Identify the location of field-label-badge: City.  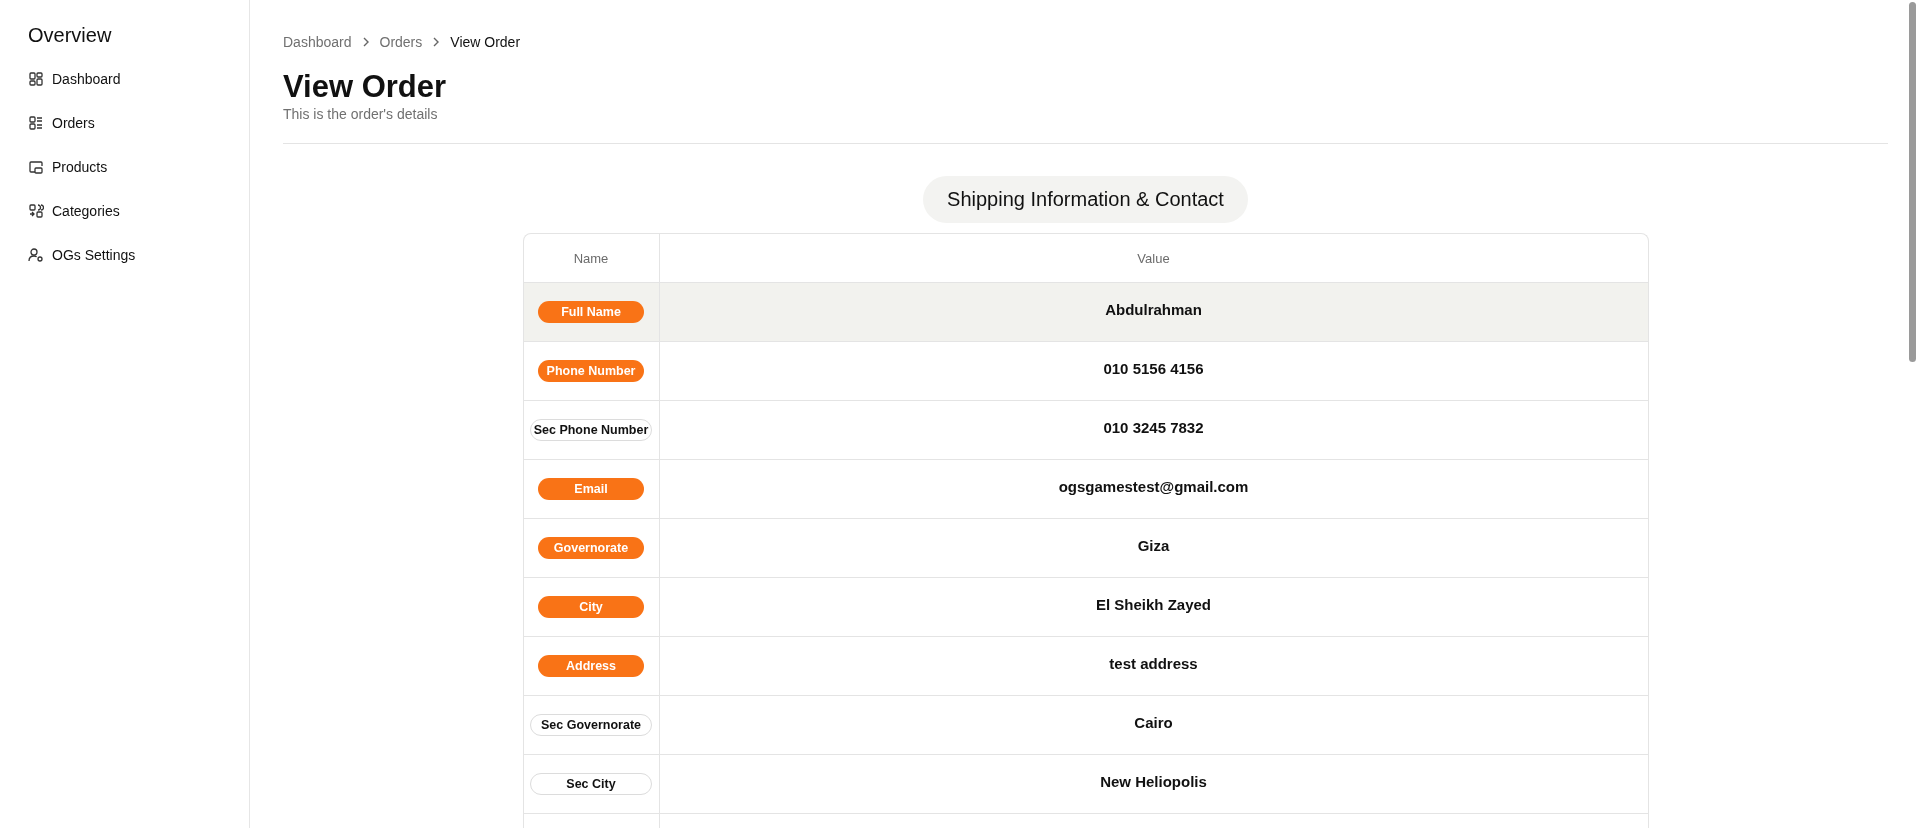
(591, 607).